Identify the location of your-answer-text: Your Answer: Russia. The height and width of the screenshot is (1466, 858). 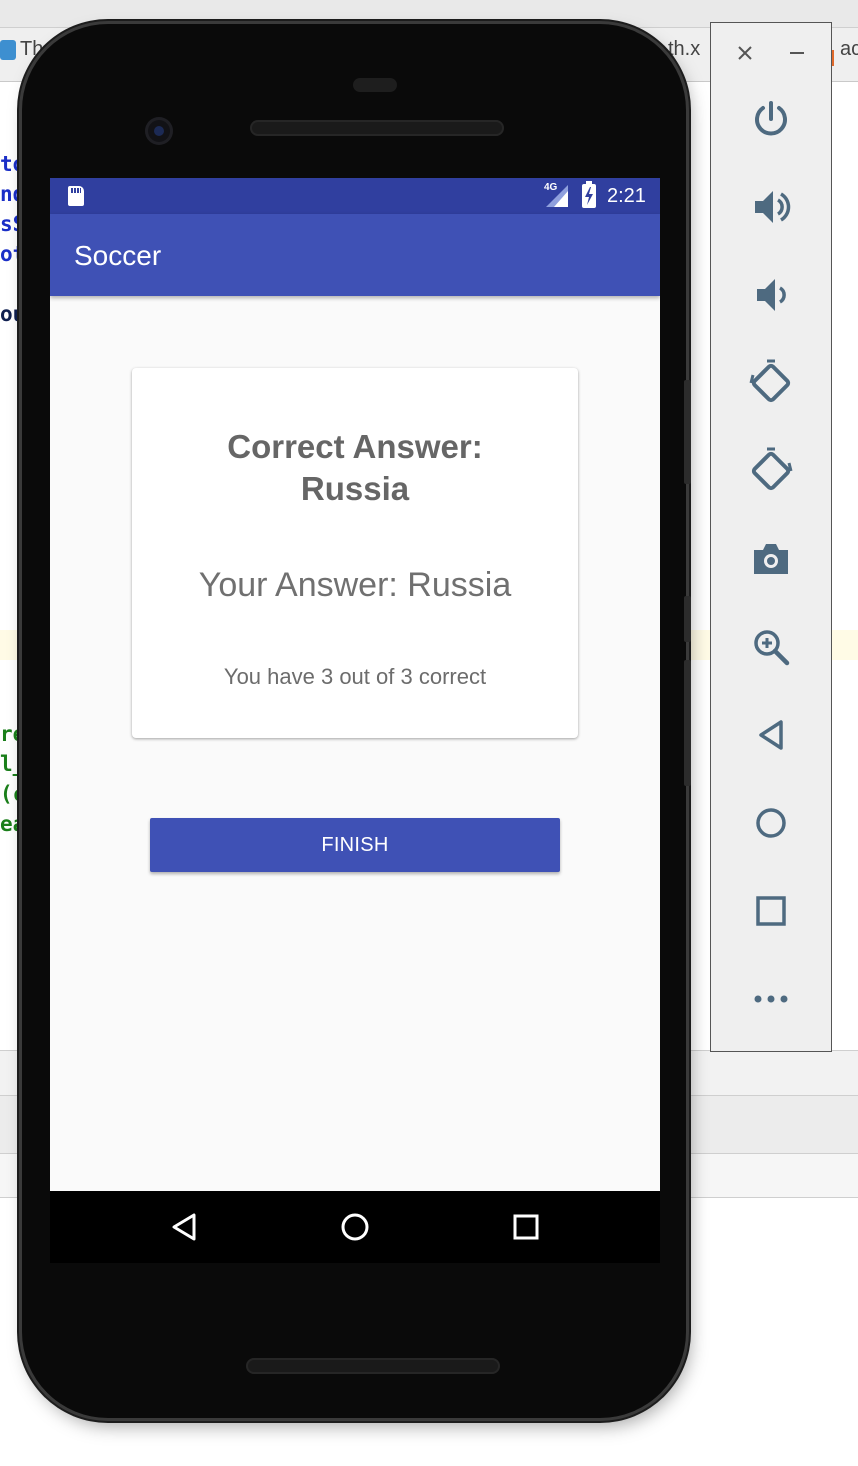
(355, 585).